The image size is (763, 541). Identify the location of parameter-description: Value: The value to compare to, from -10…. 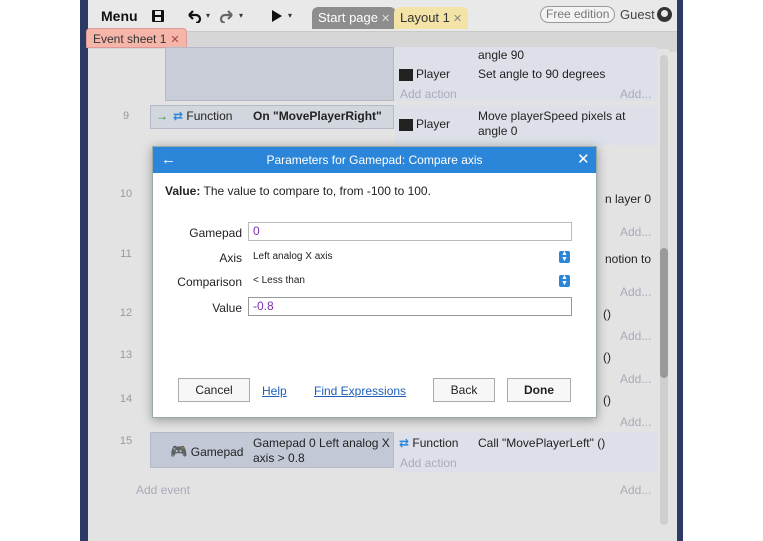
(298, 191).